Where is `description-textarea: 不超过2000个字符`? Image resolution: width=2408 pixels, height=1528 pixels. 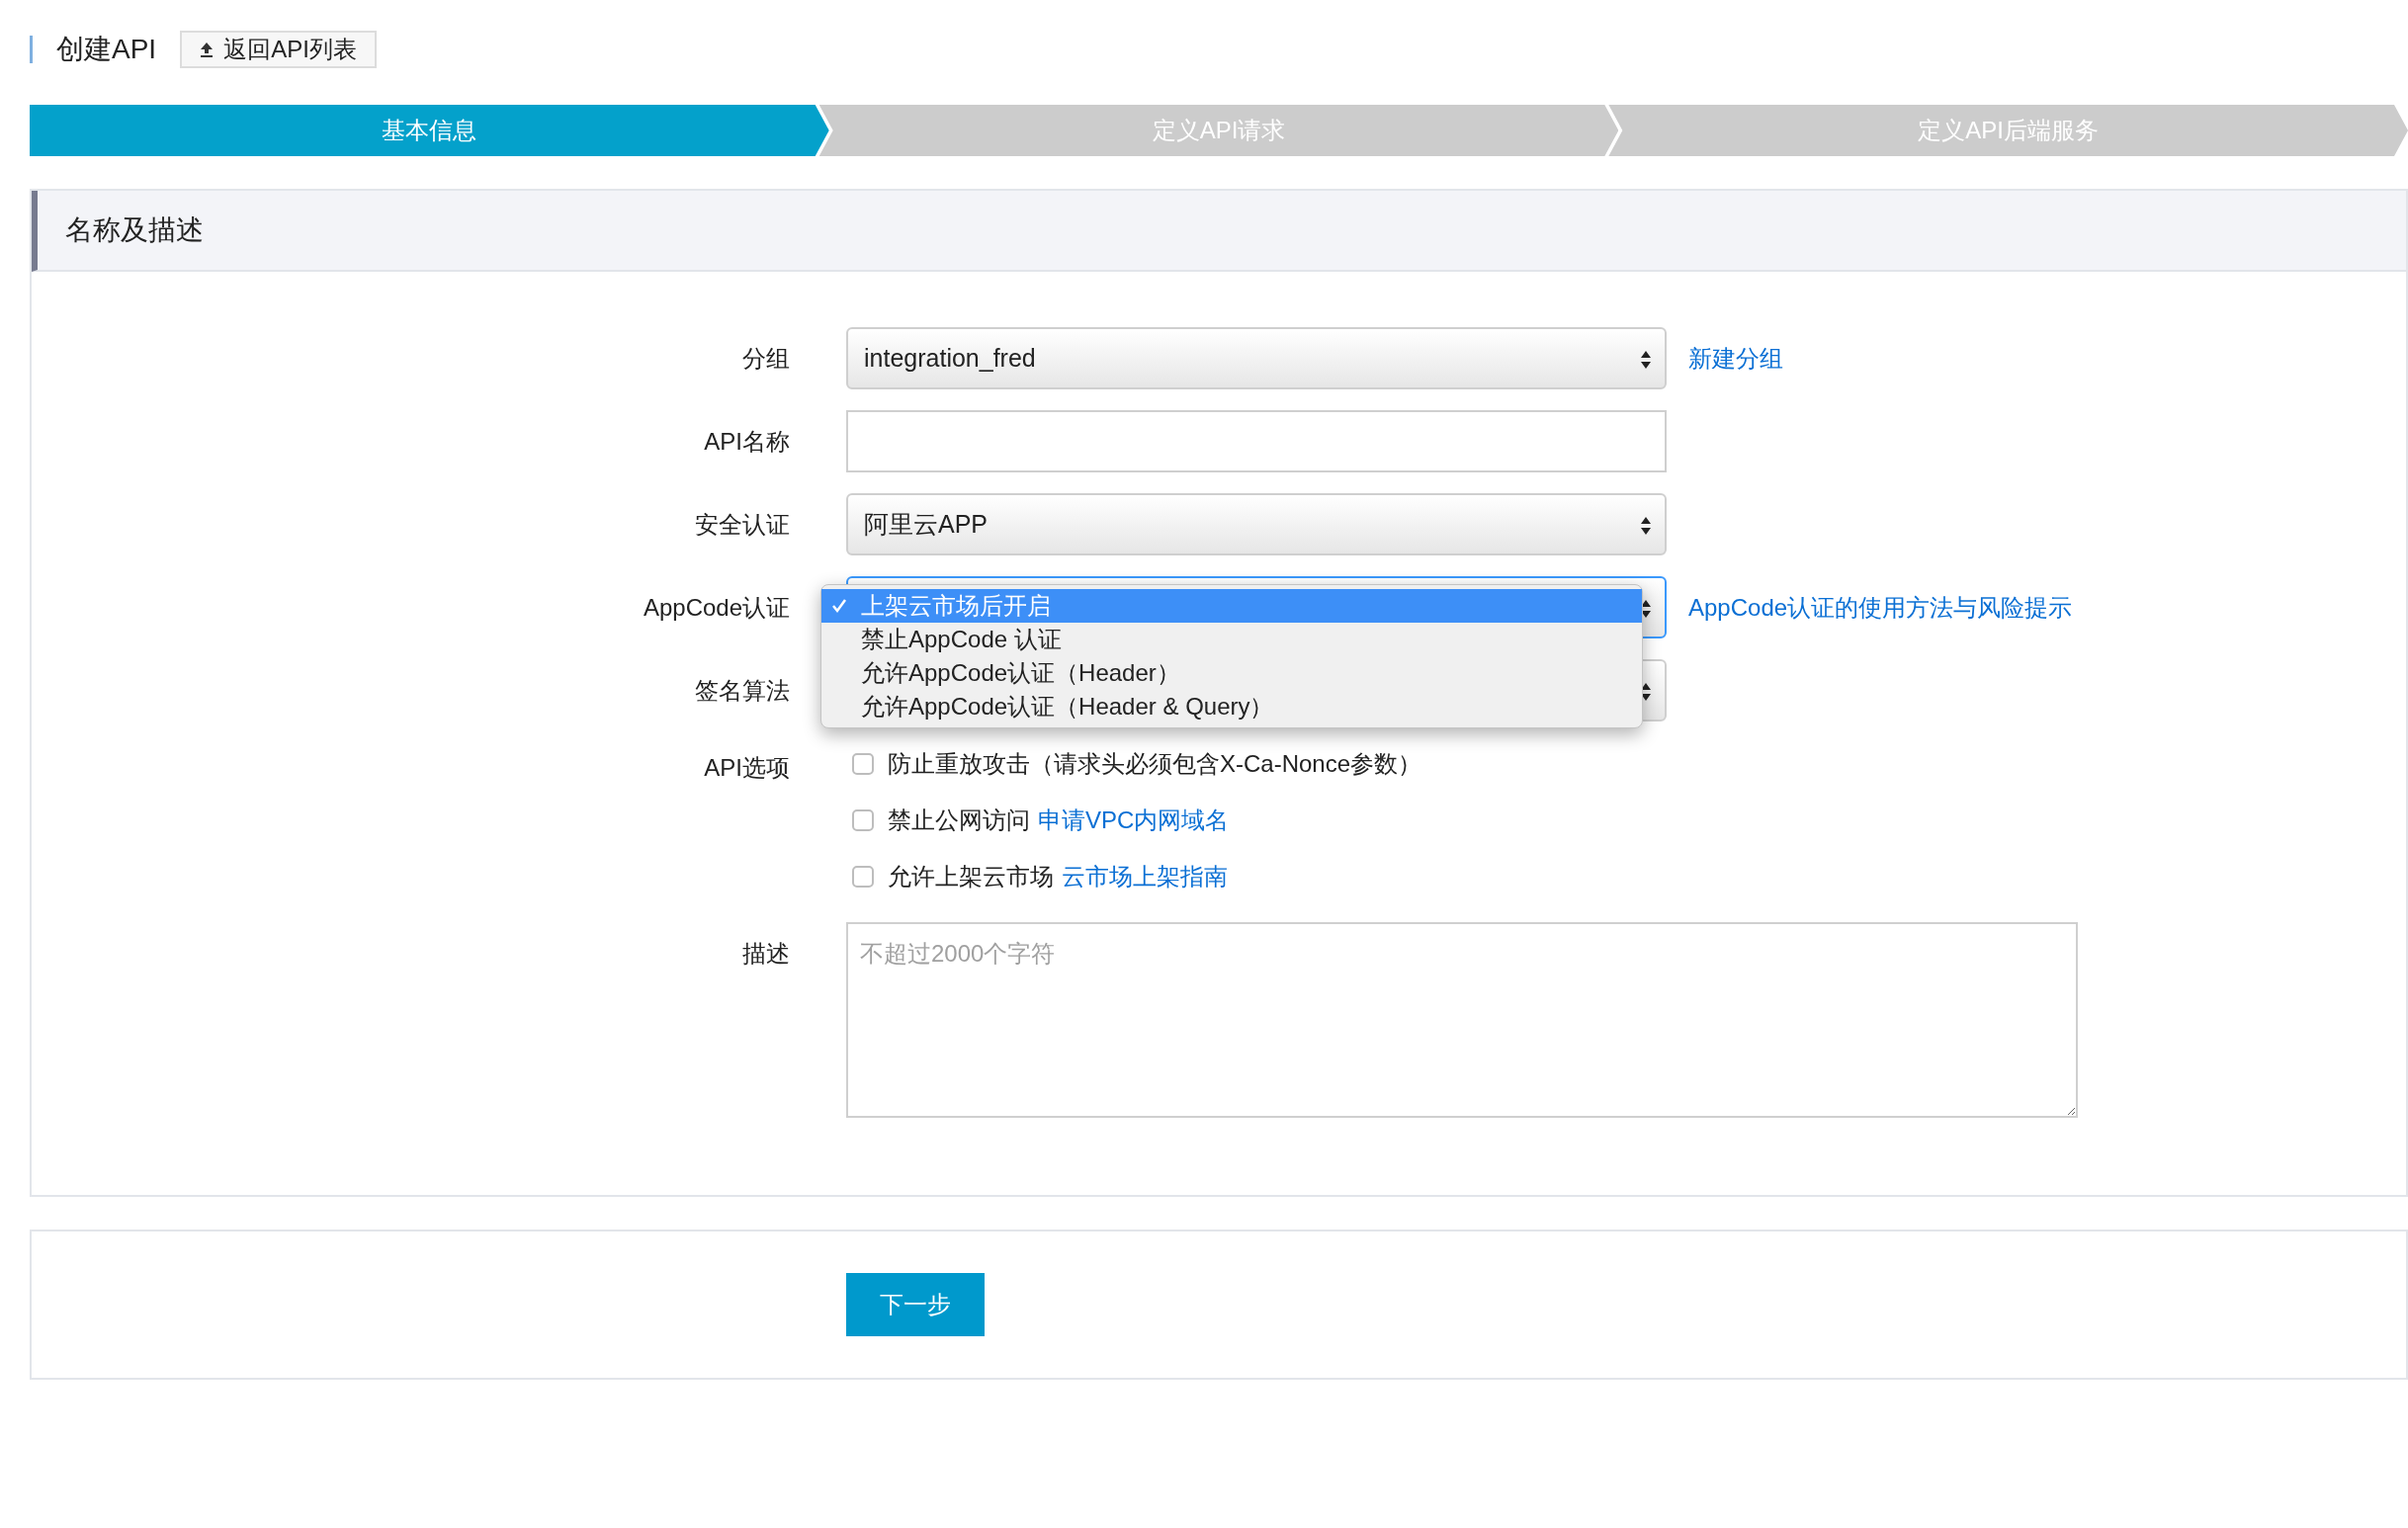
description-textarea: 不超过2000个字符 is located at coordinates (1462, 1020).